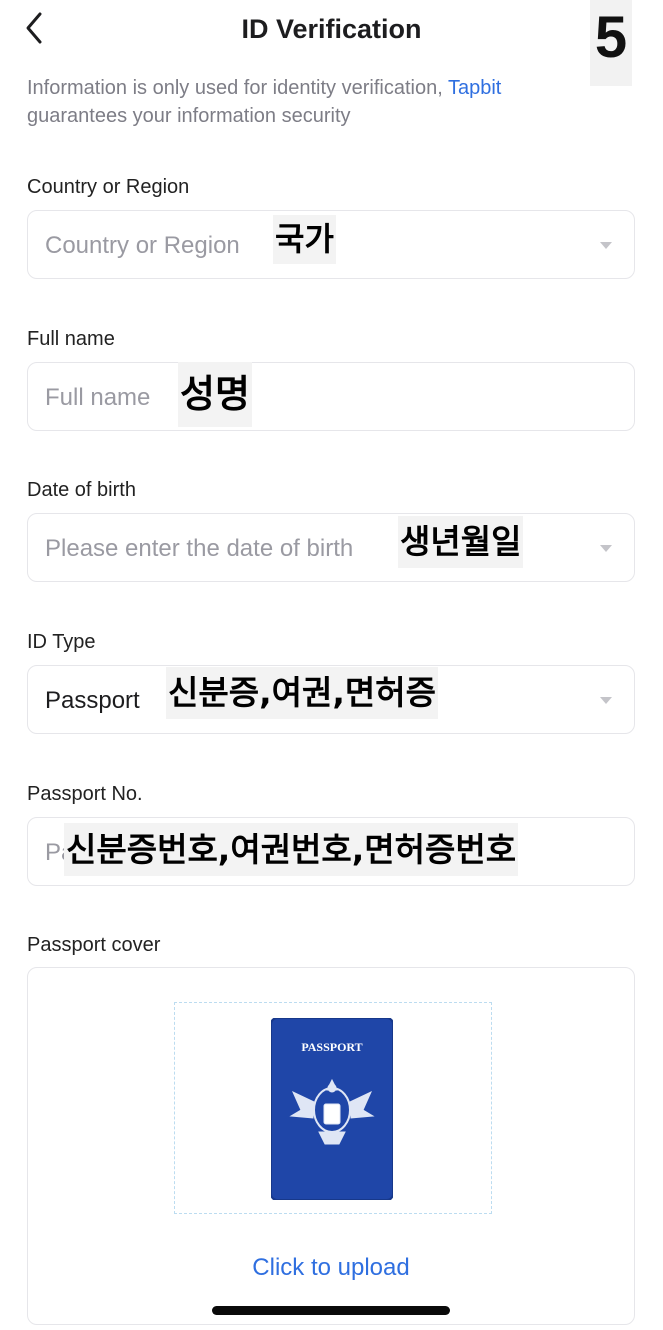 The height and width of the screenshot is (1330, 663). I want to click on passport-number-input: Passport number 신분증번호,여권번호,면허증번호, so click(331, 851).